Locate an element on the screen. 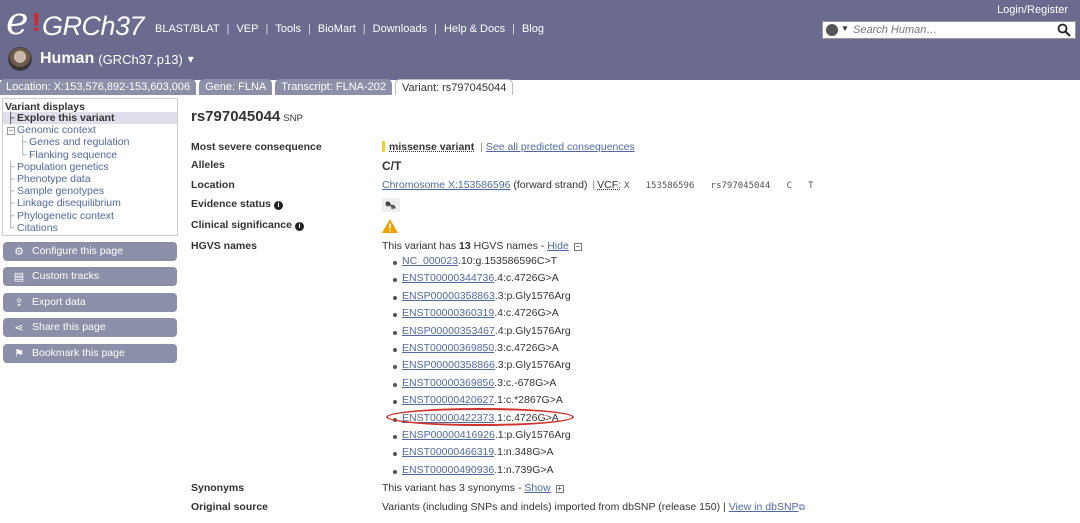 This screenshot has width=1080, height=523. evidence-frequency-icon is located at coordinates (391, 205).